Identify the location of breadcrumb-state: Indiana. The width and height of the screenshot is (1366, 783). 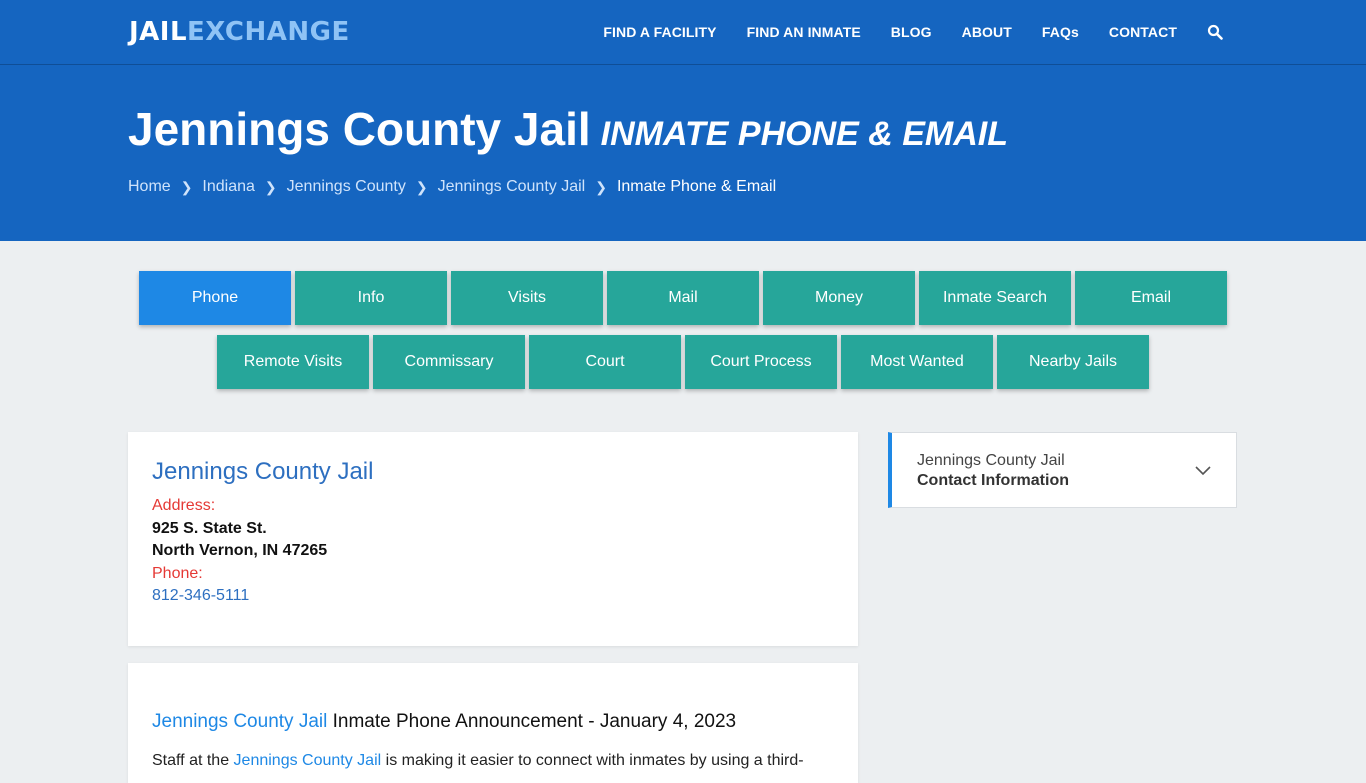
(228, 187).